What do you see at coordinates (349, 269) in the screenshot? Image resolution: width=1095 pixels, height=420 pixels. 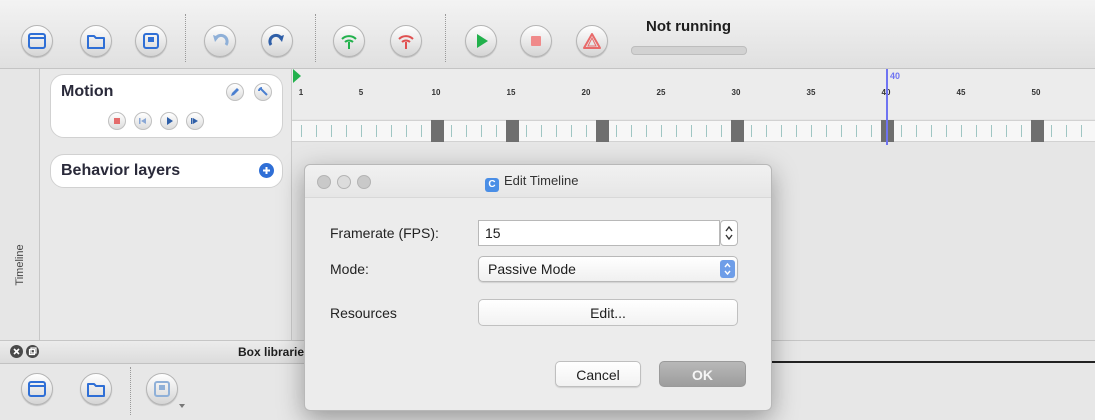 I see `mode-label: Mode:` at bounding box center [349, 269].